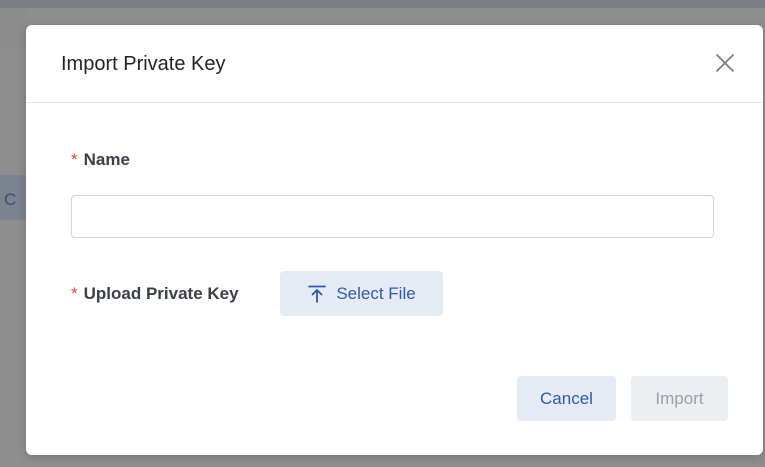 The image size is (765, 467). I want to click on name-label-text: Name, so click(106, 159).